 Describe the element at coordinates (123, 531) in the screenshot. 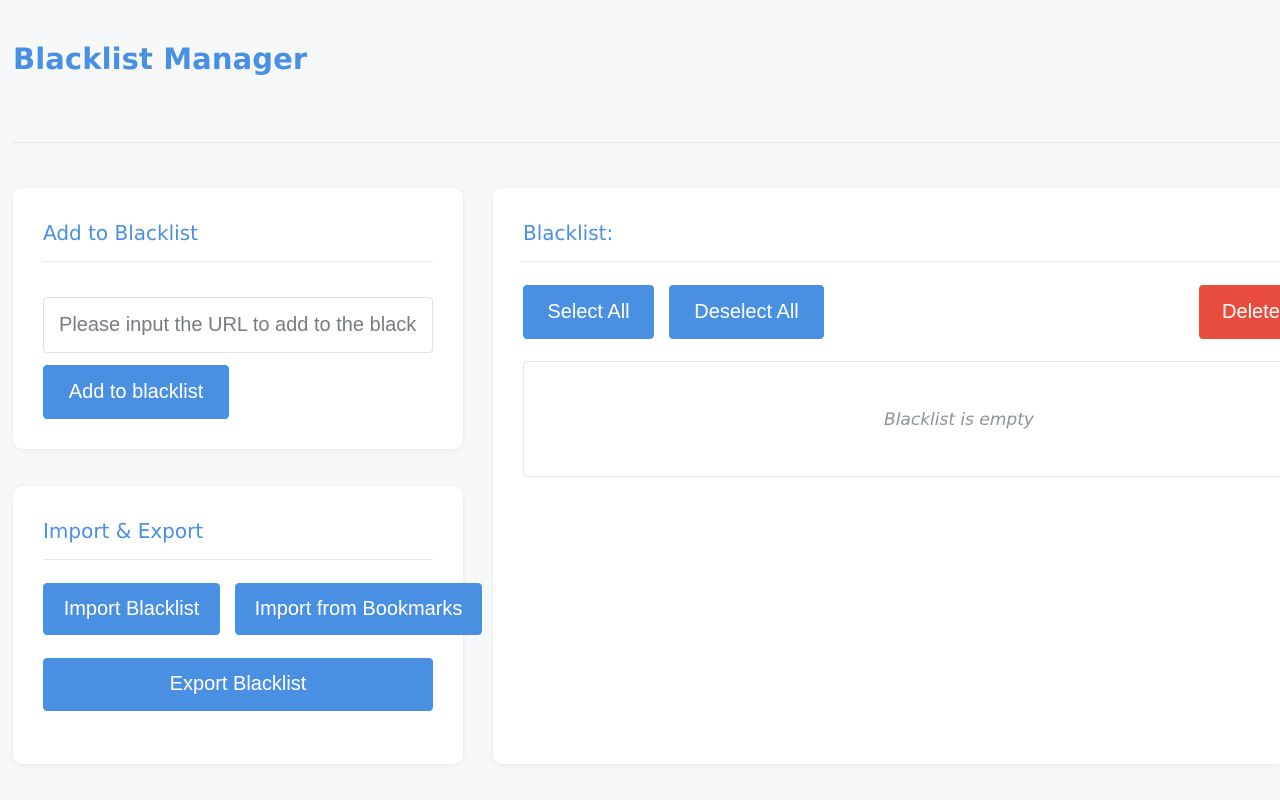

I see `import-export-card-title: Import & Export` at that location.